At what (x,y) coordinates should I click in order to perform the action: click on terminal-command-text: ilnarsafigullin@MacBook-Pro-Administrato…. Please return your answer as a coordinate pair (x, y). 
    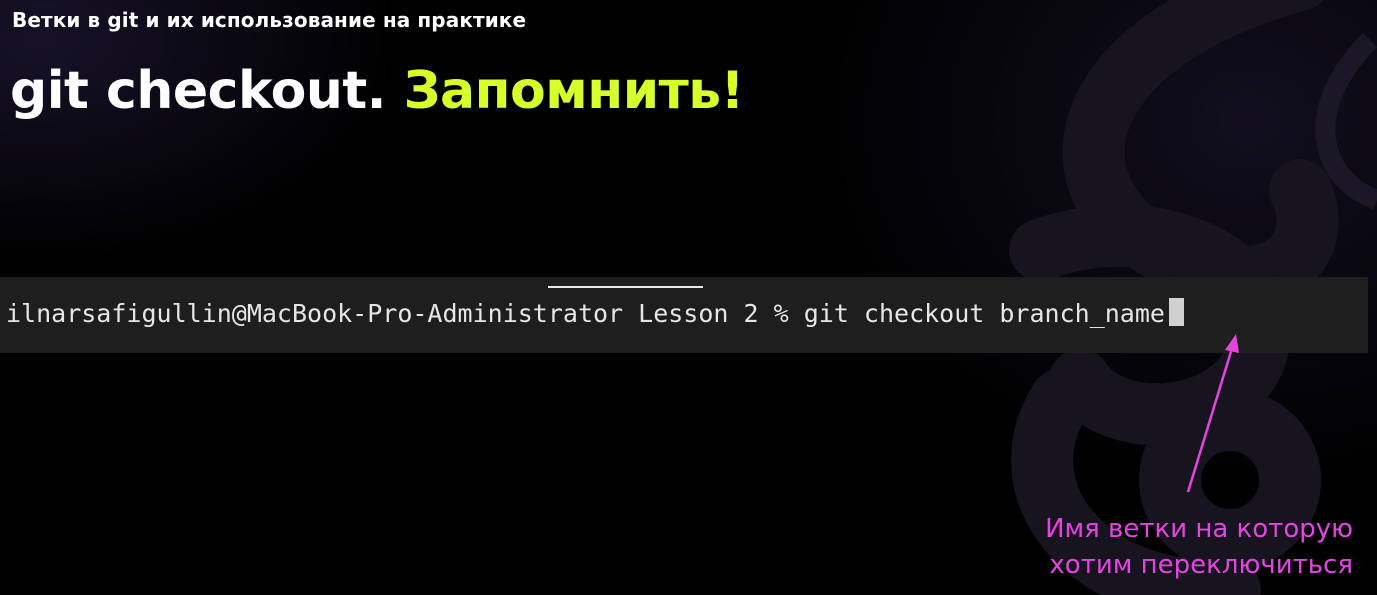
    Looking at the image, I should click on (585, 313).